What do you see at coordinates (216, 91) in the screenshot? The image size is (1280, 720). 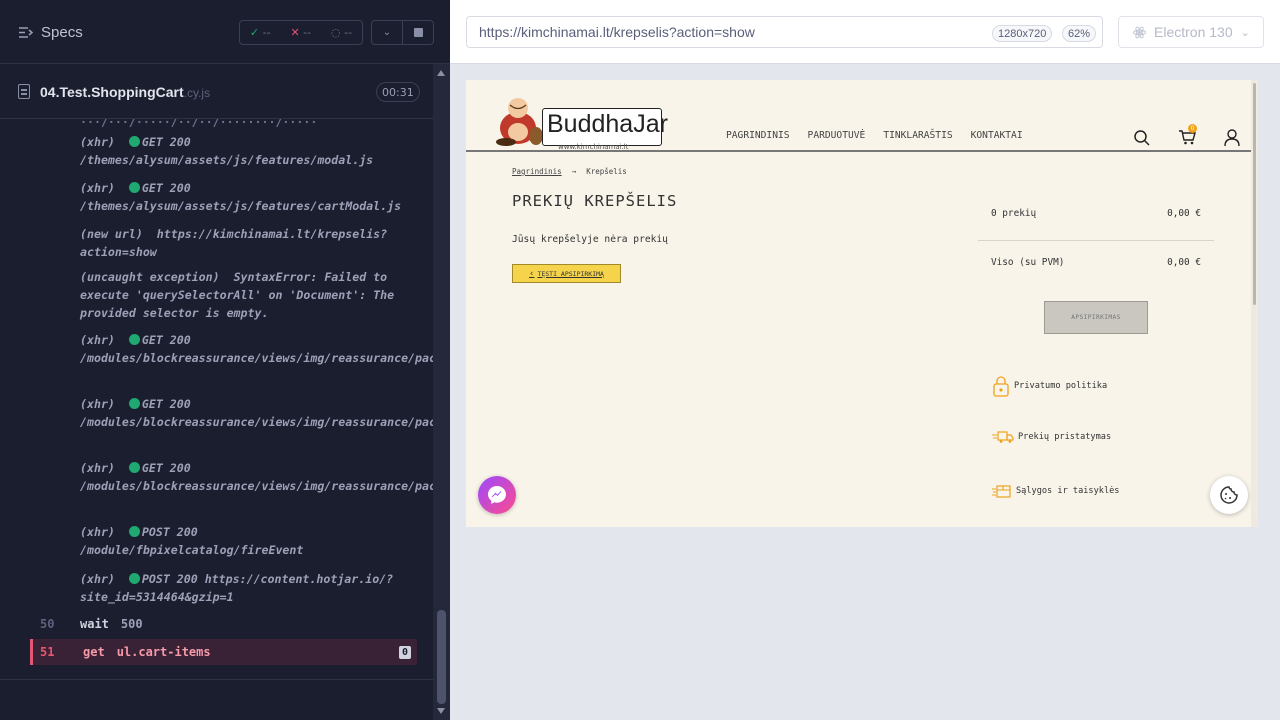 I see `spec-header: 04.Test.ShoppingCart.cy.js 00:31` at bounding box center [216, 91].